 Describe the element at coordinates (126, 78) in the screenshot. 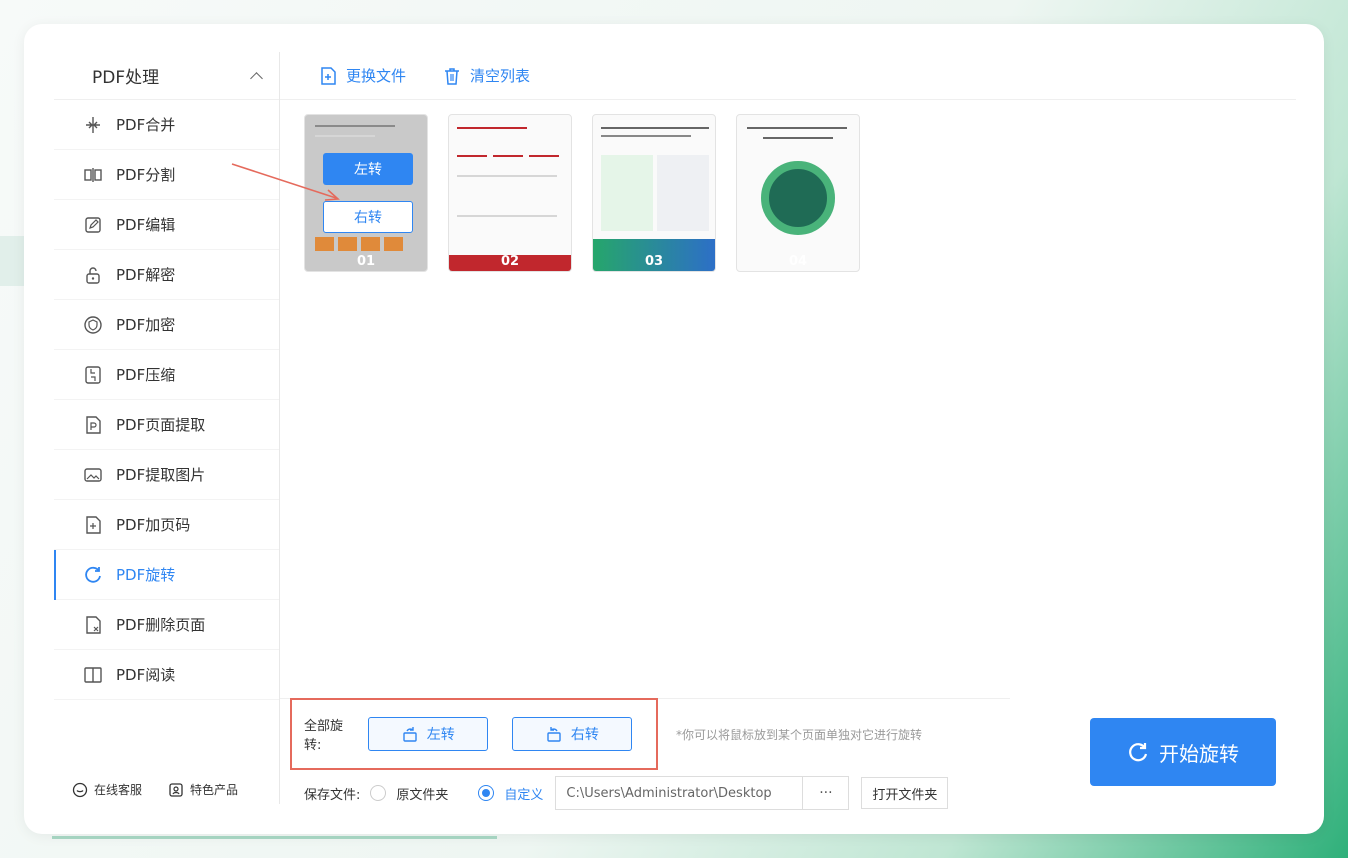

I see `sidebar-title: PDF处理` at that location.